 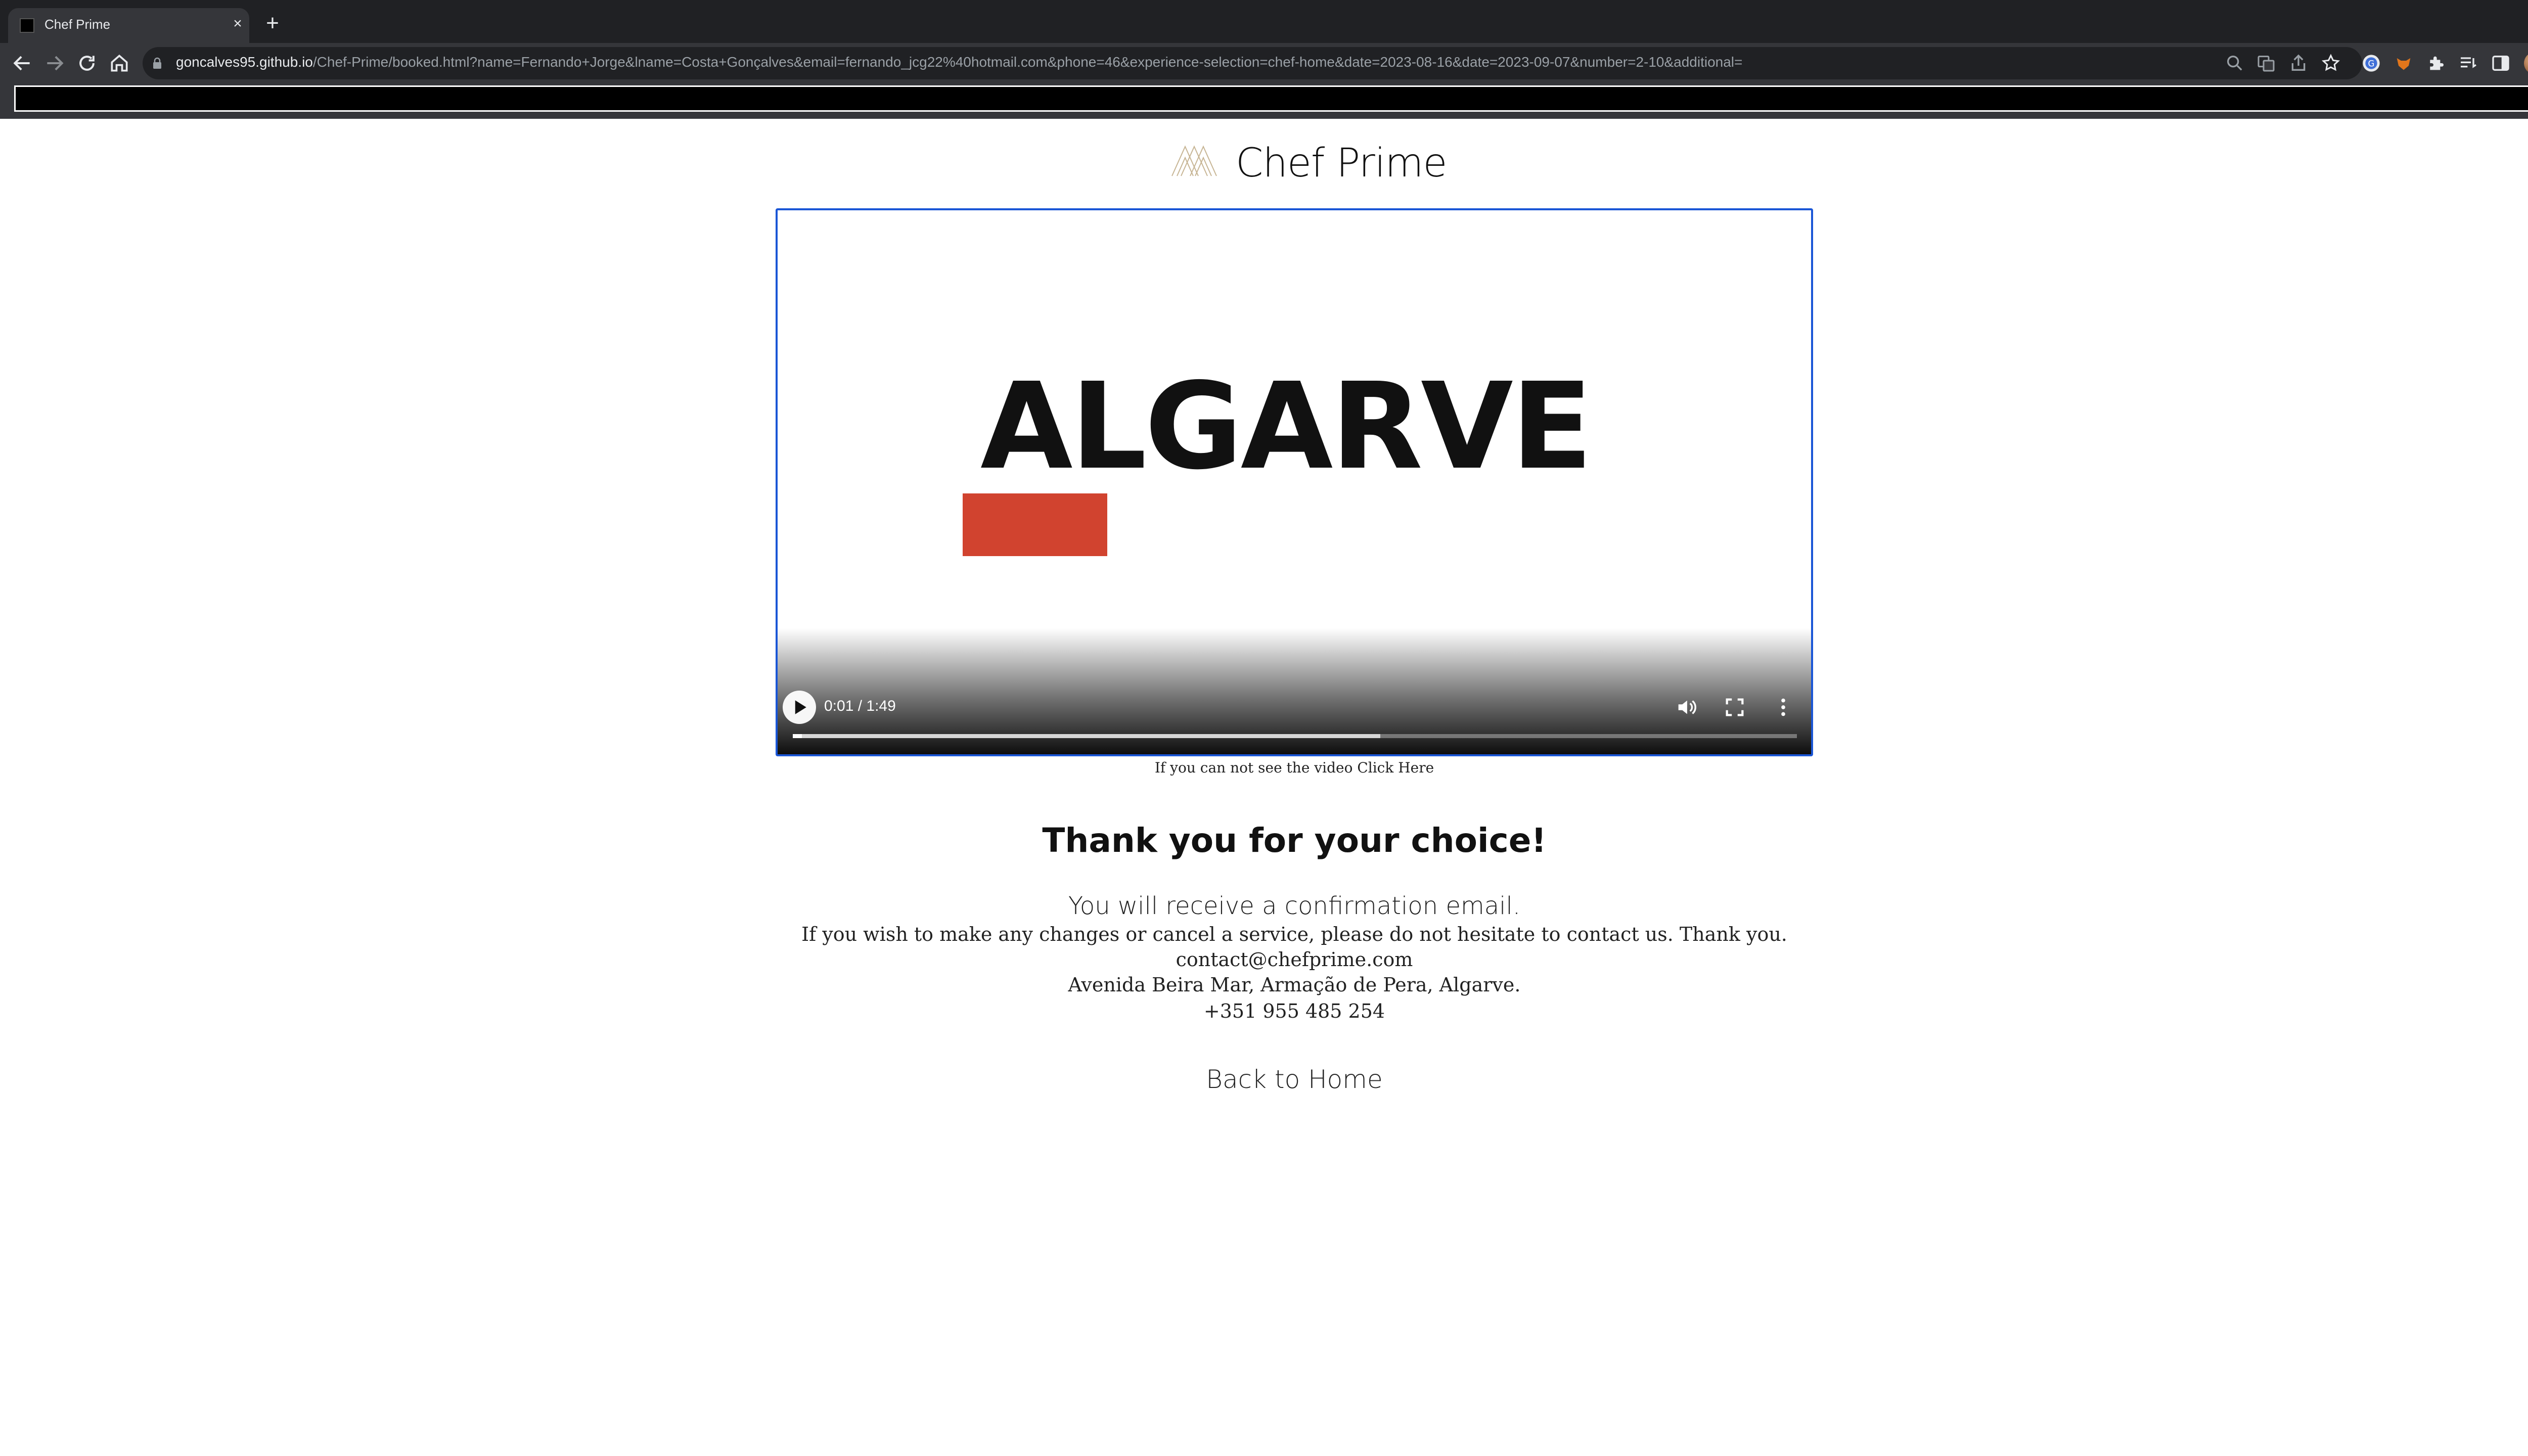 I want to click on extension-fox-icon, so click(x=2404, y=63).